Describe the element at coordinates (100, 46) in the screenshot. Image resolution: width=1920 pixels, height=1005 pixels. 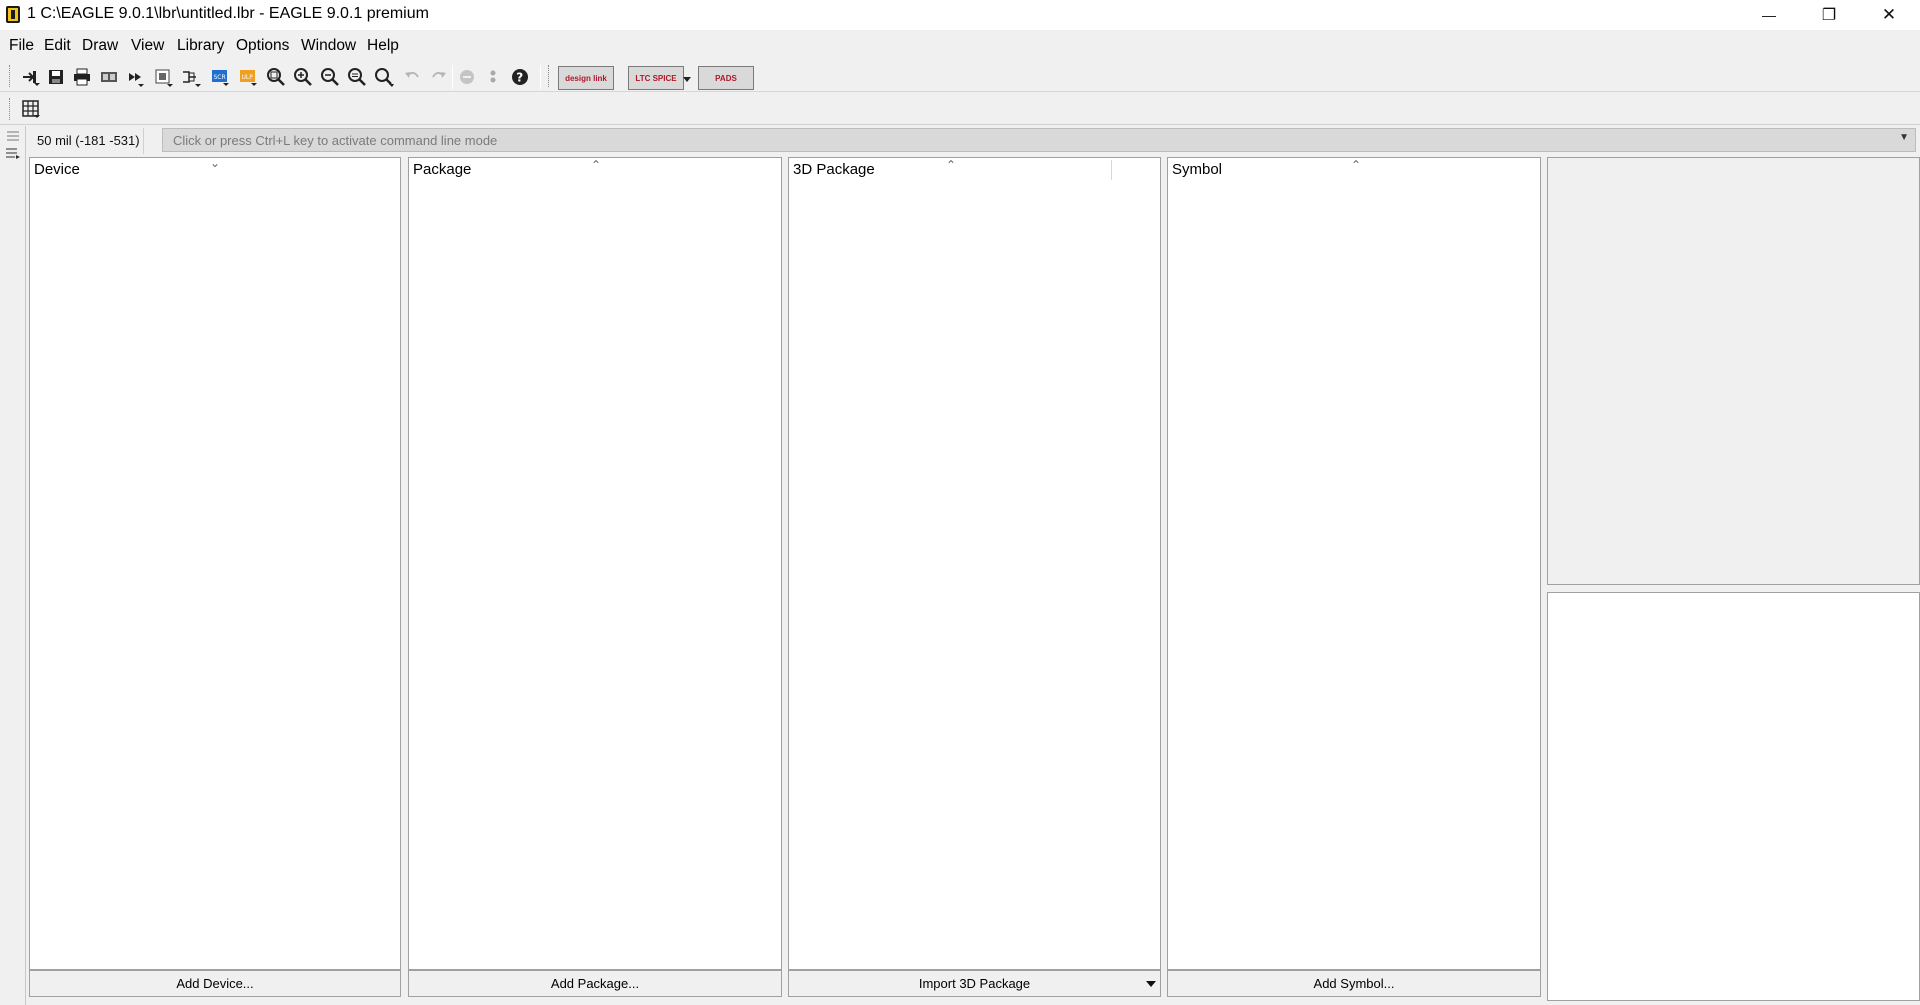
I see `menu-draw: Draw` at that location.